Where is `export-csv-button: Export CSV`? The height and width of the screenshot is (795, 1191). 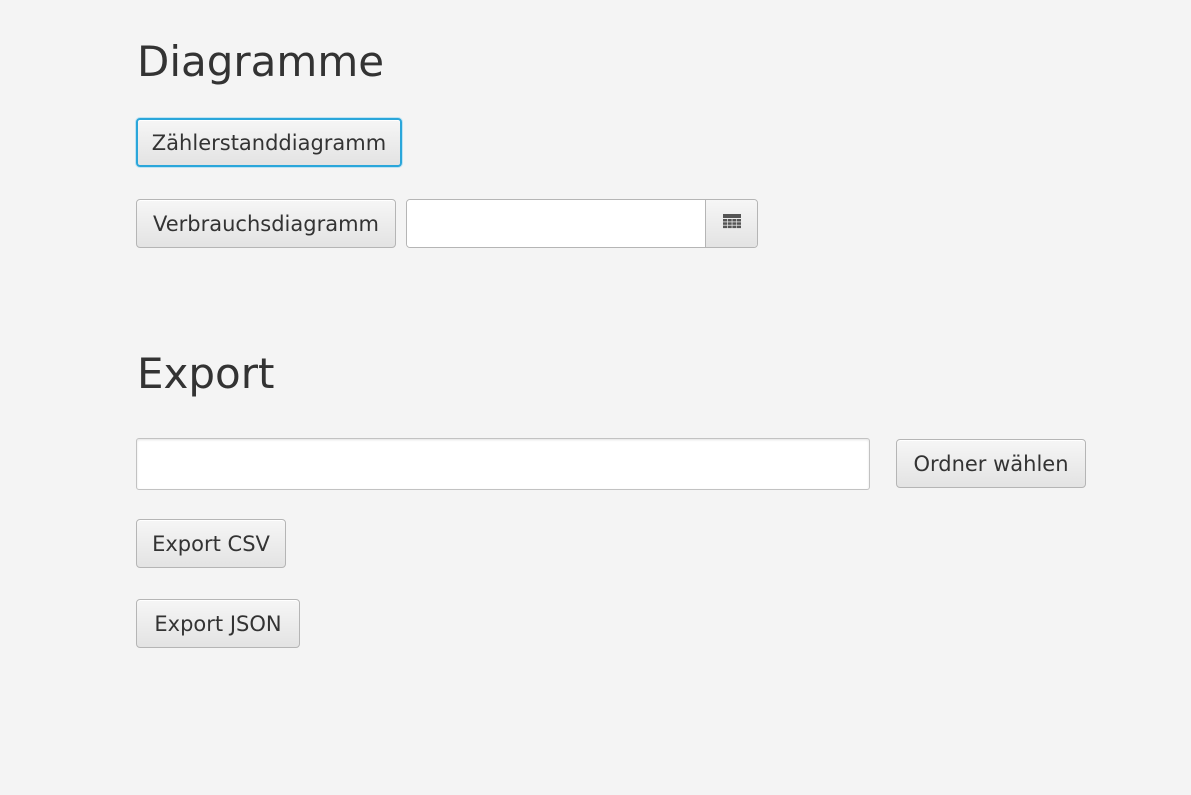
export-csv-button: Export CSV is located at coordinates (211, 543).